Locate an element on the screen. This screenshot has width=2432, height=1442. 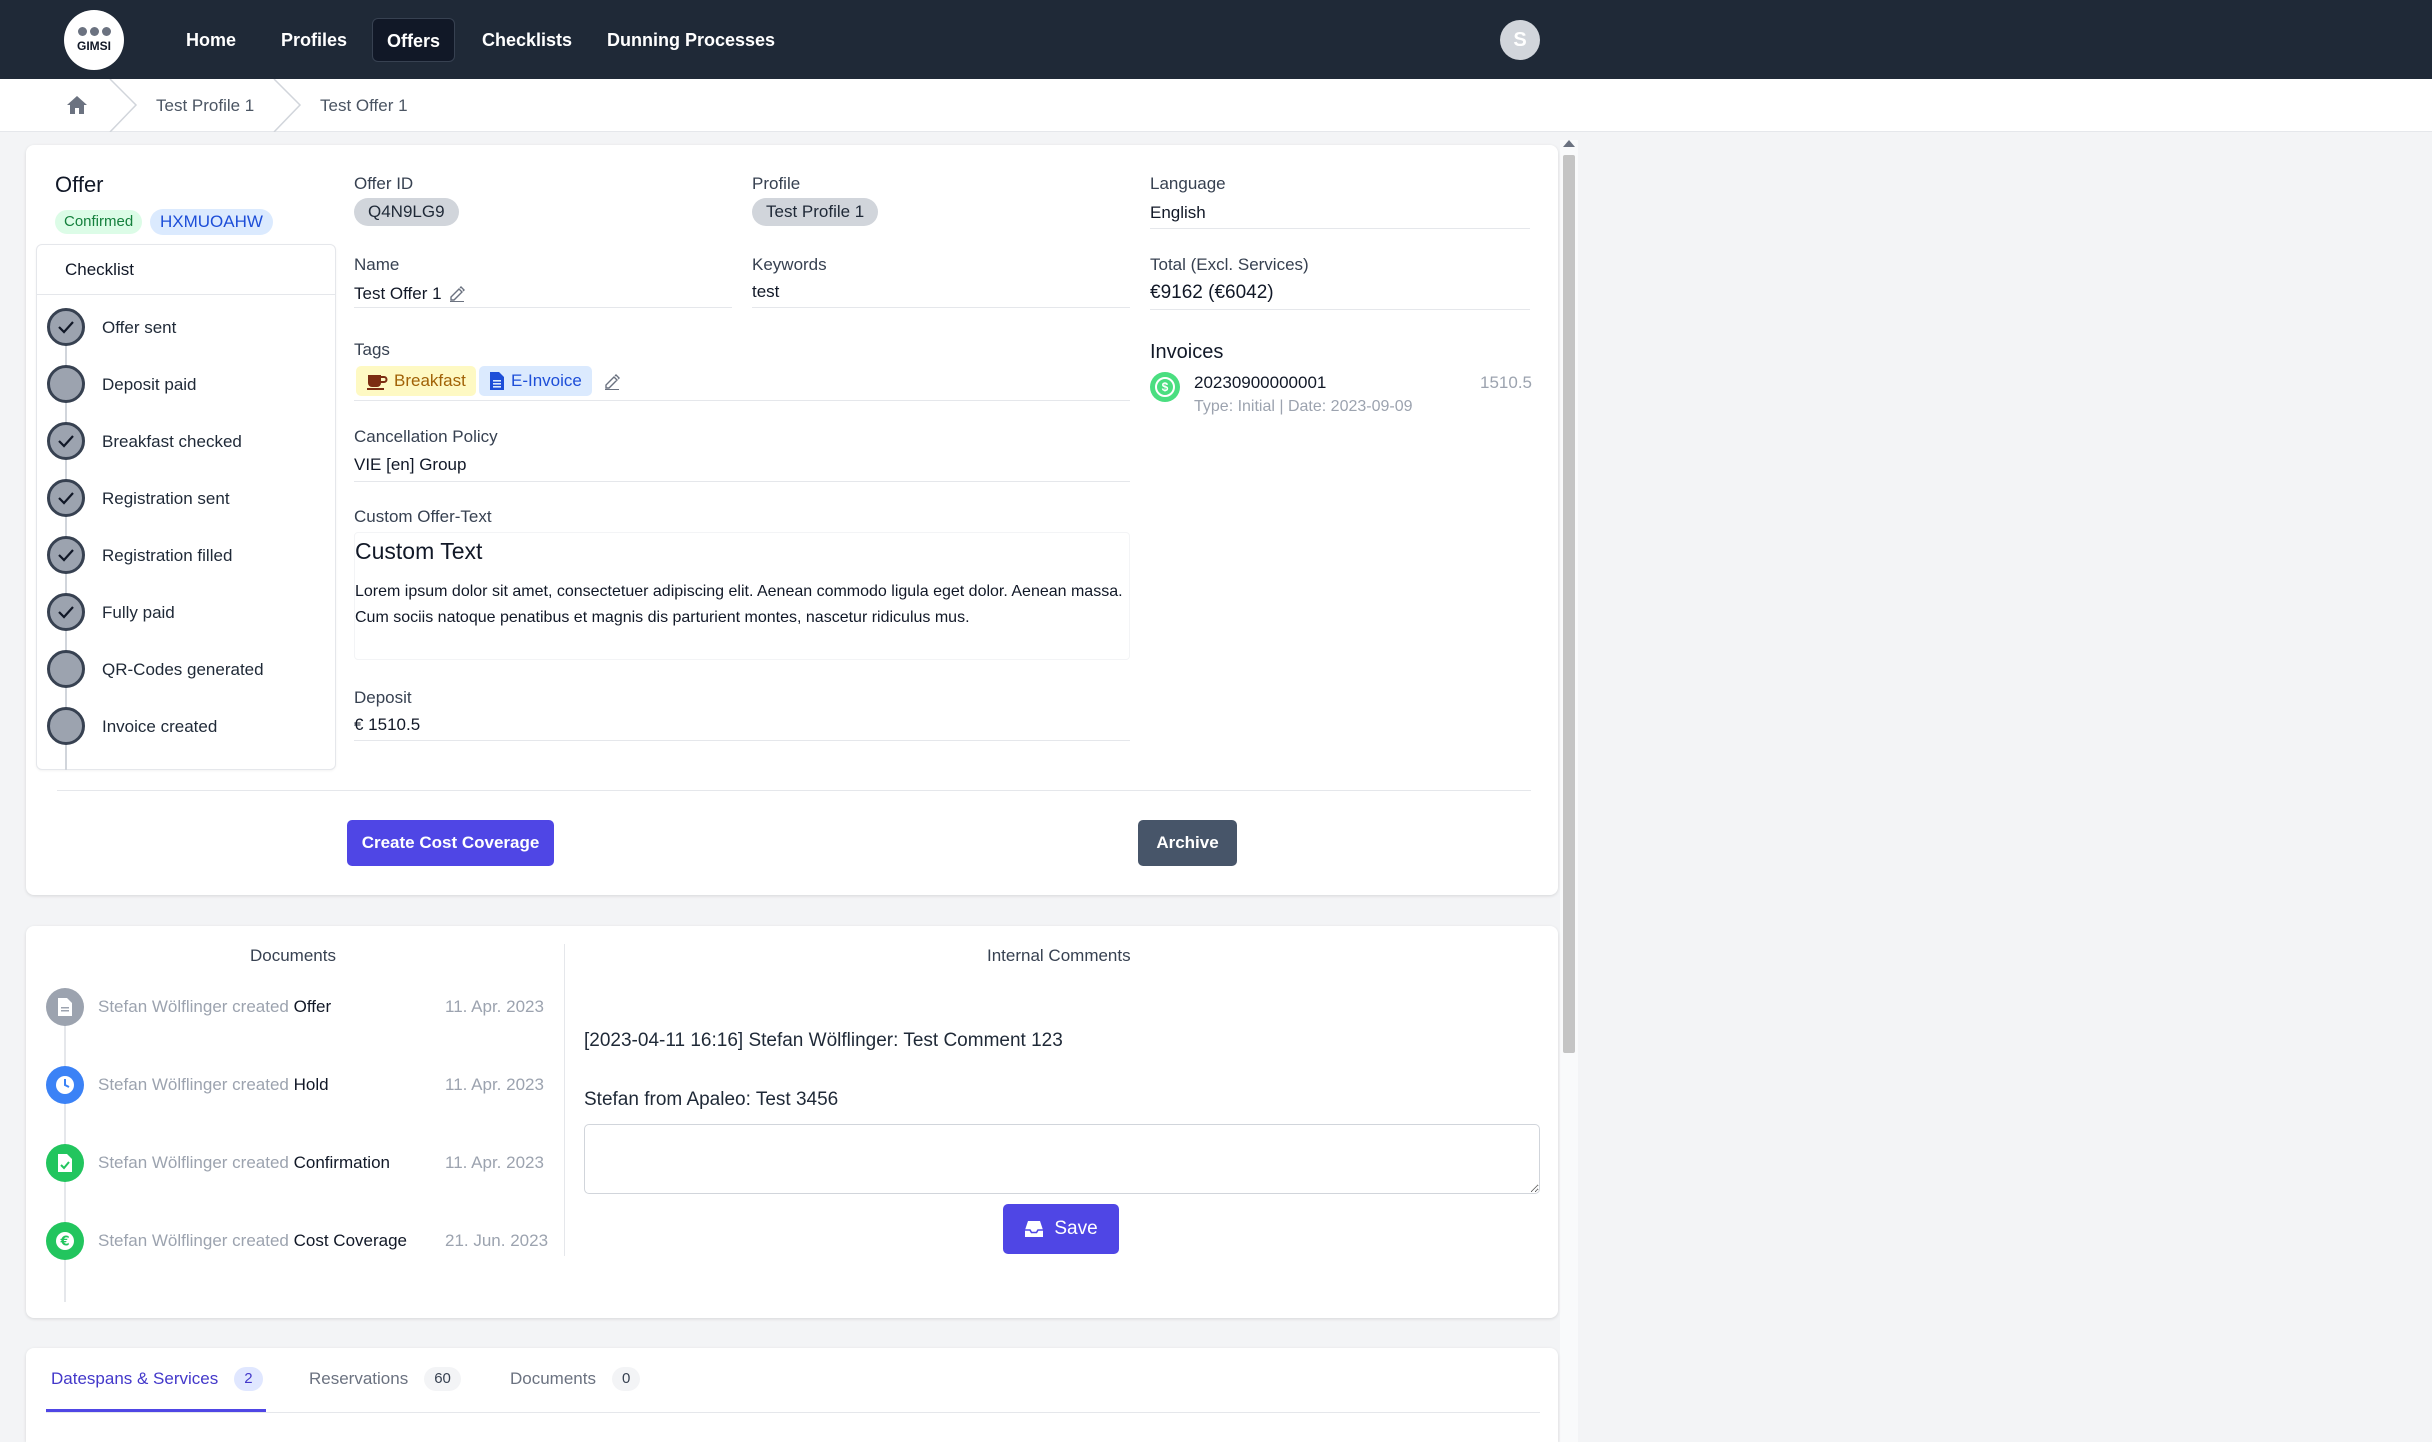
invoice-meta: Type: Initial | Date: 2023-09-09 is located at coordinates (1303, 406).